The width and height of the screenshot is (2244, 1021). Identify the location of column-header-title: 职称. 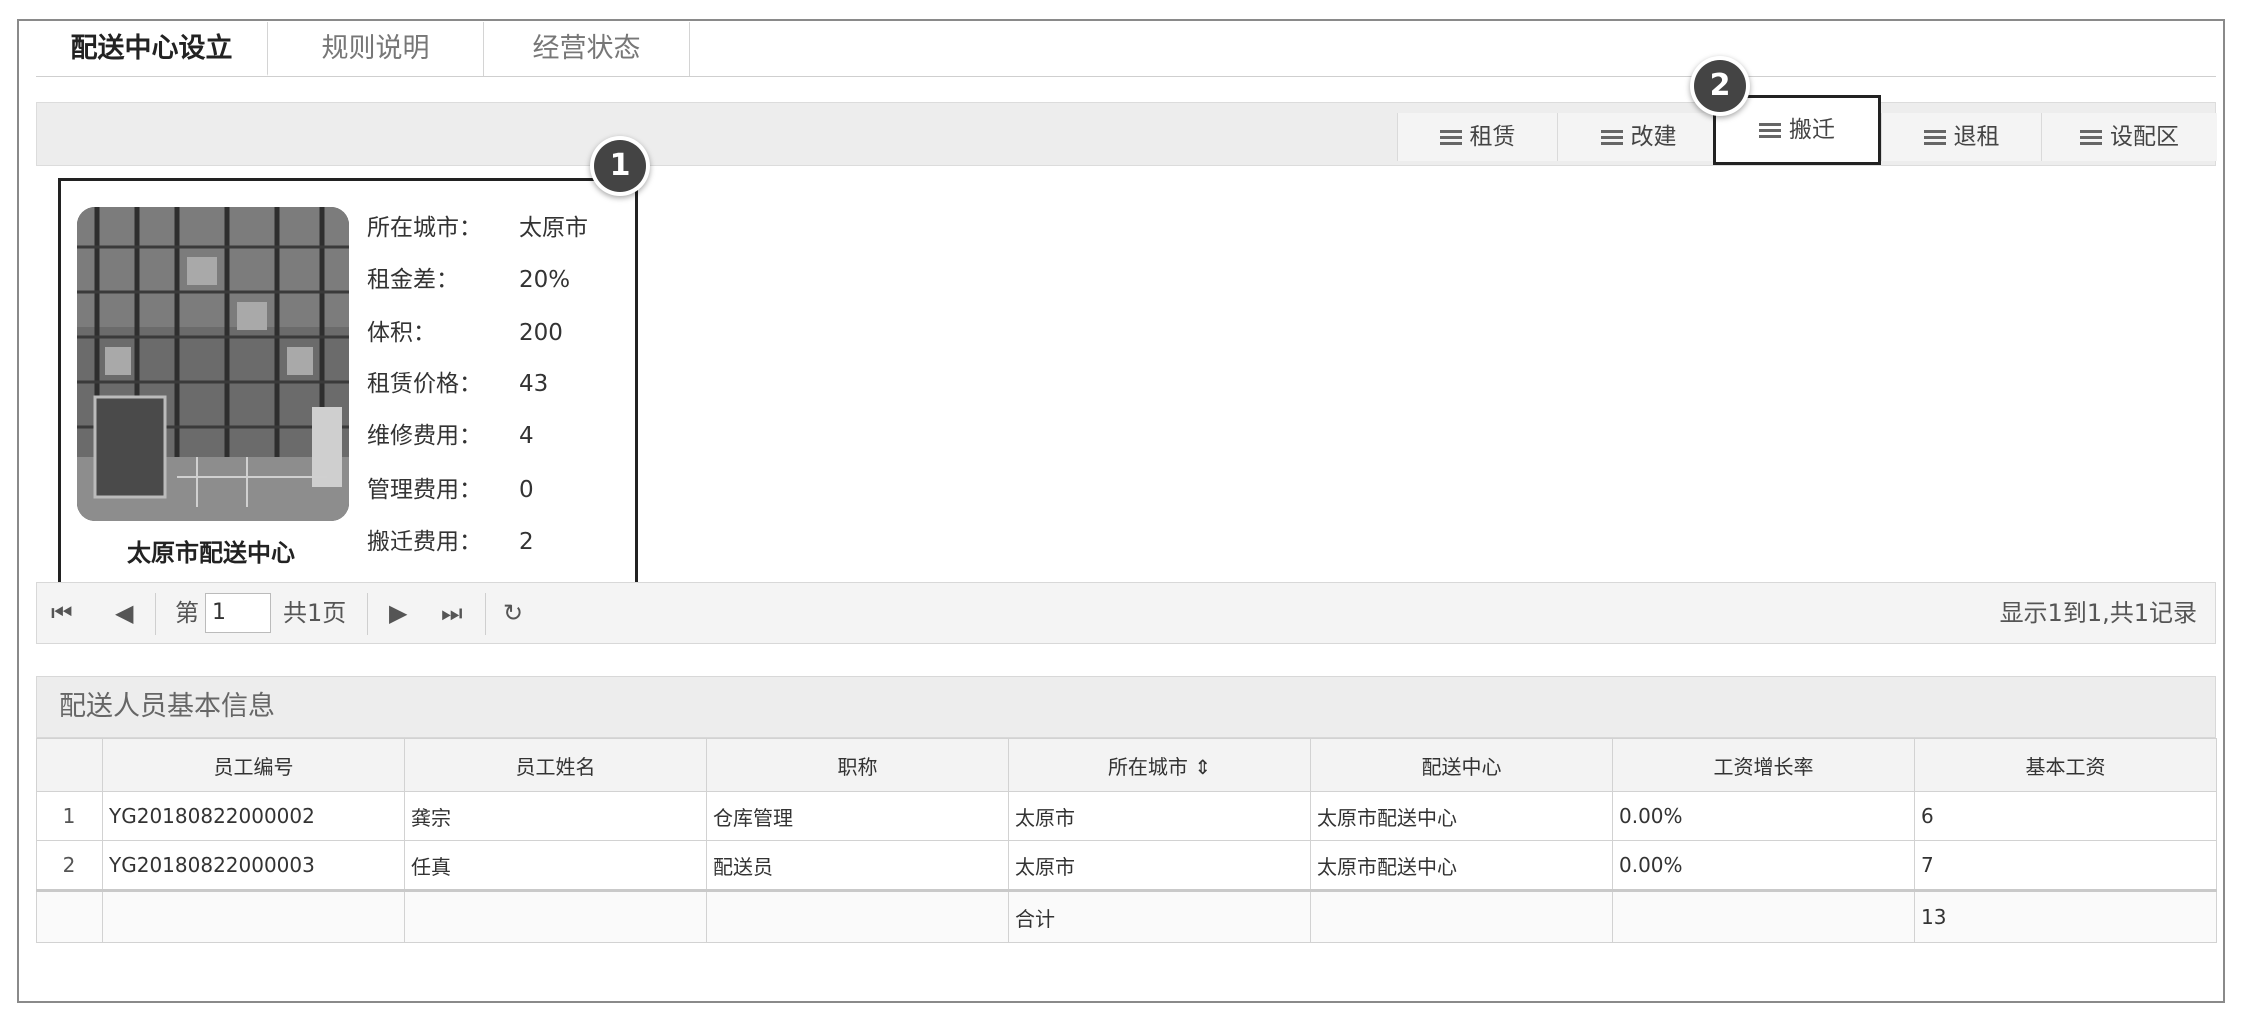
(857, 765).